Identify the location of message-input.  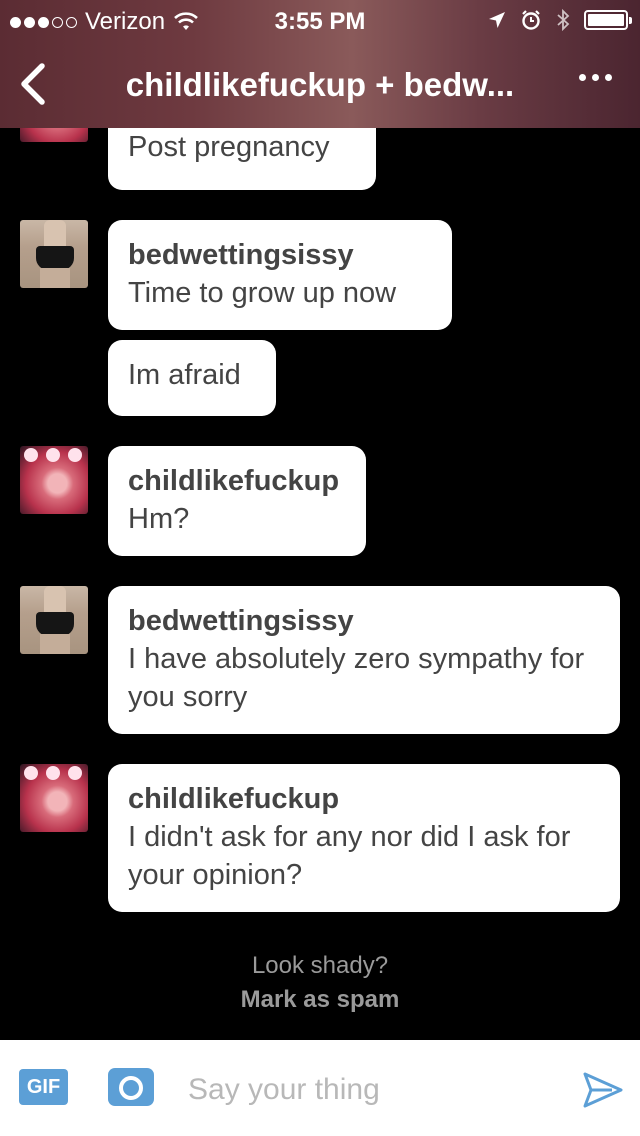
(368, 1090).